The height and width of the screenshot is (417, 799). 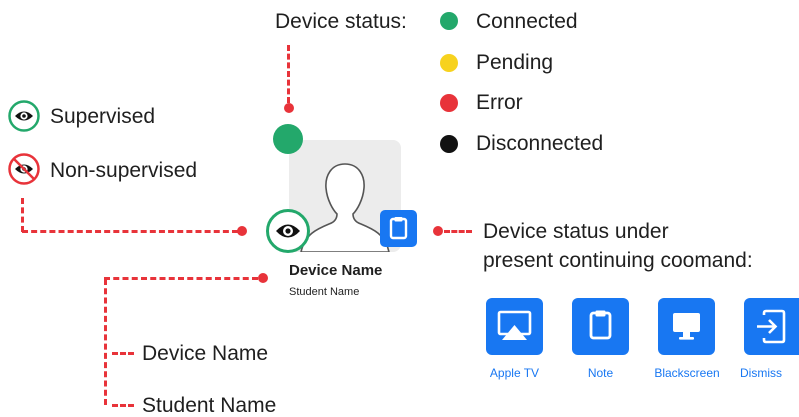 What do you see at coordinates (105, 342) in the screenshot?
I see `connector-names-vertical` at bounding box center [105, 342].